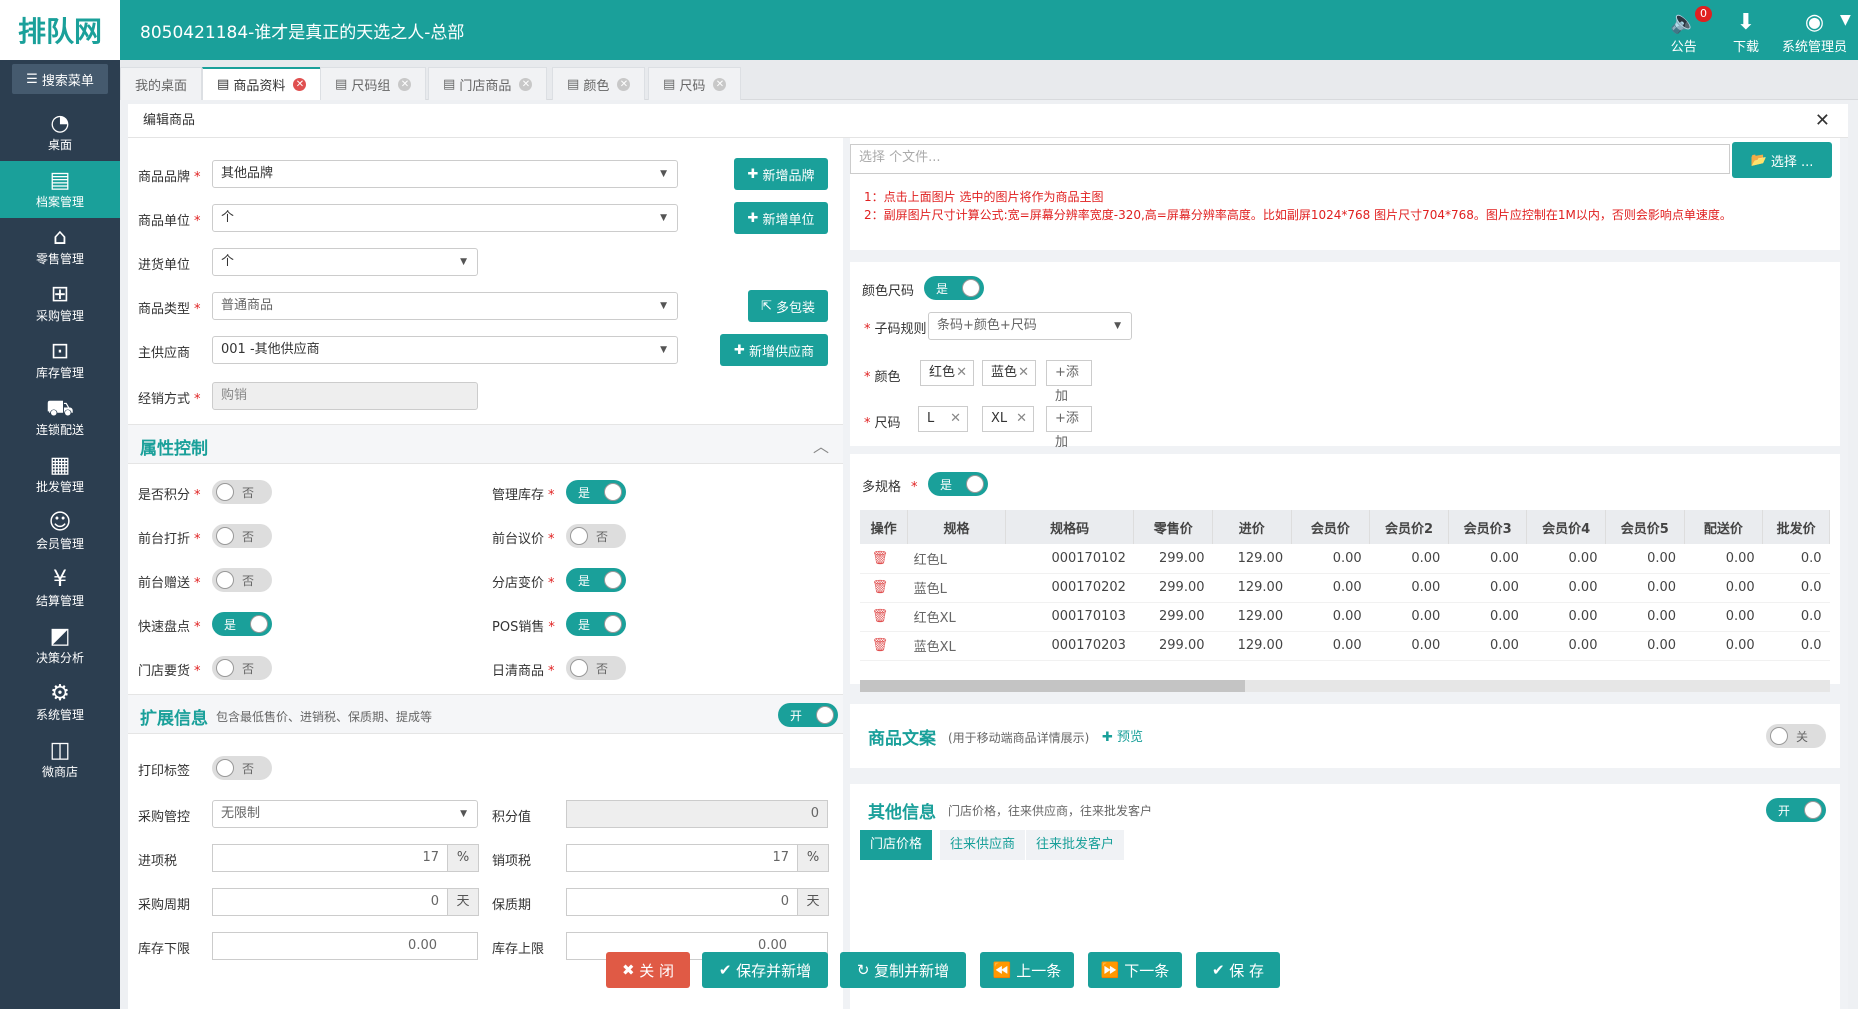 This screenshot has height=1009, width=1858. Describe the element at coordinates (242, 624) in the screenshot. I see `quick-count-switch: 是` at that location.